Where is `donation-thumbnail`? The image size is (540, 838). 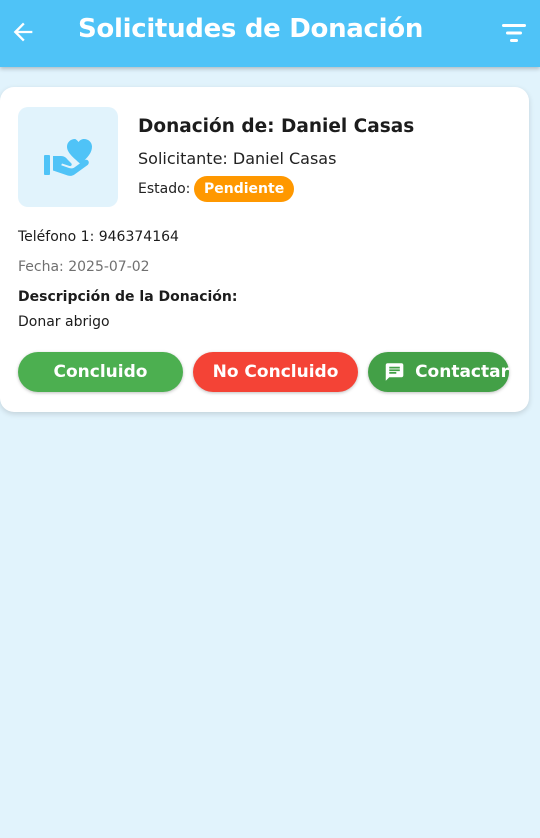 donation-thumbnail is located at coordinates (68, 157).